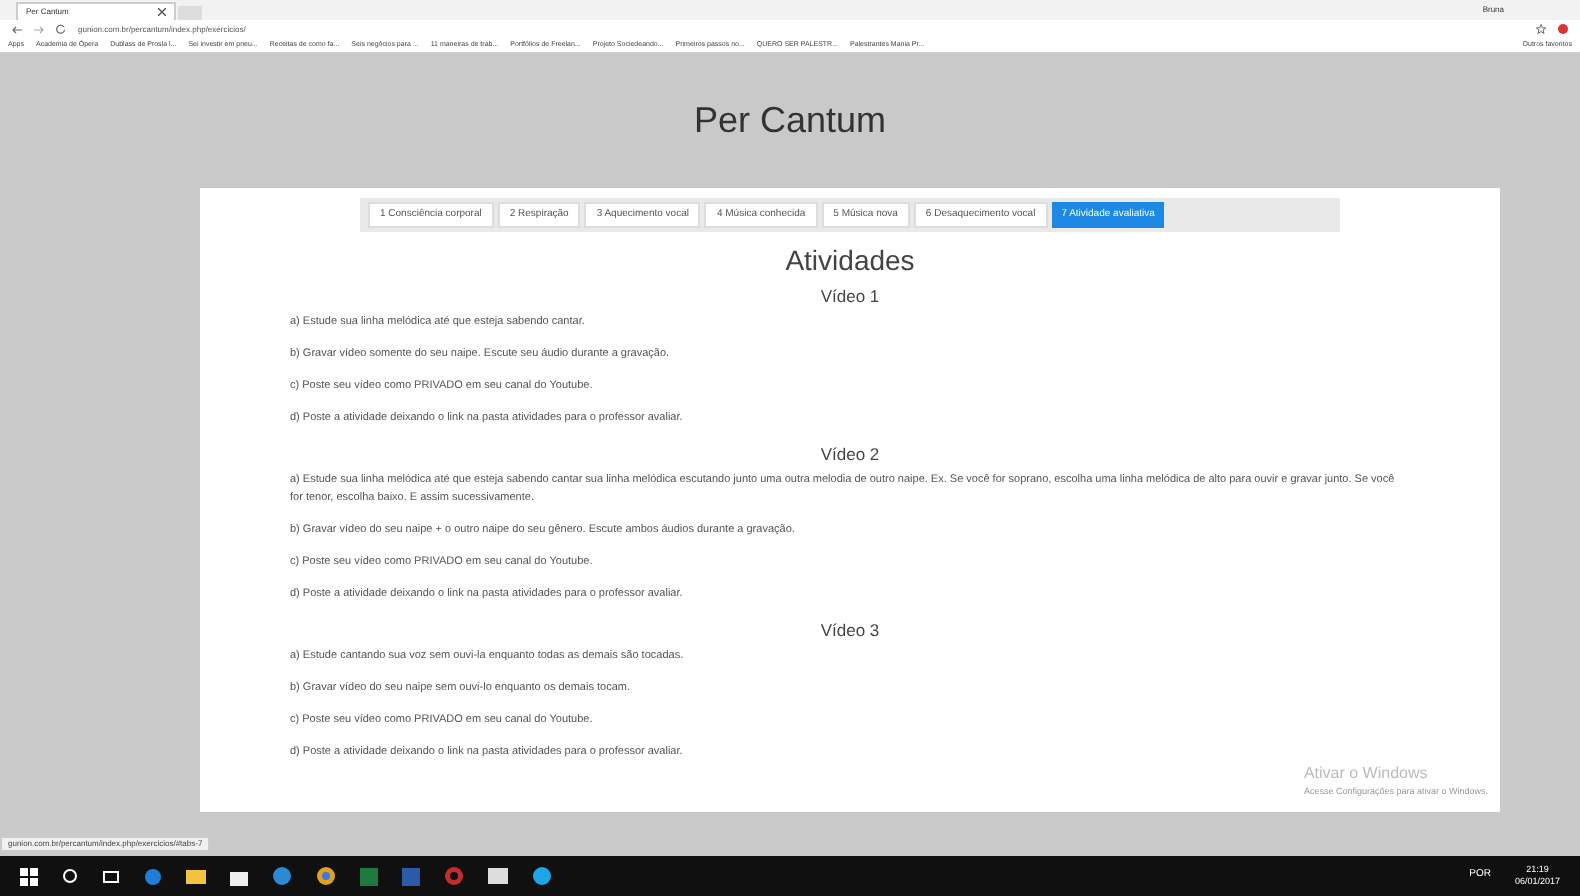 Image resolution: width=1580 pixels, height=896 pixels. I want to click on search-icon, so click(70, 876).